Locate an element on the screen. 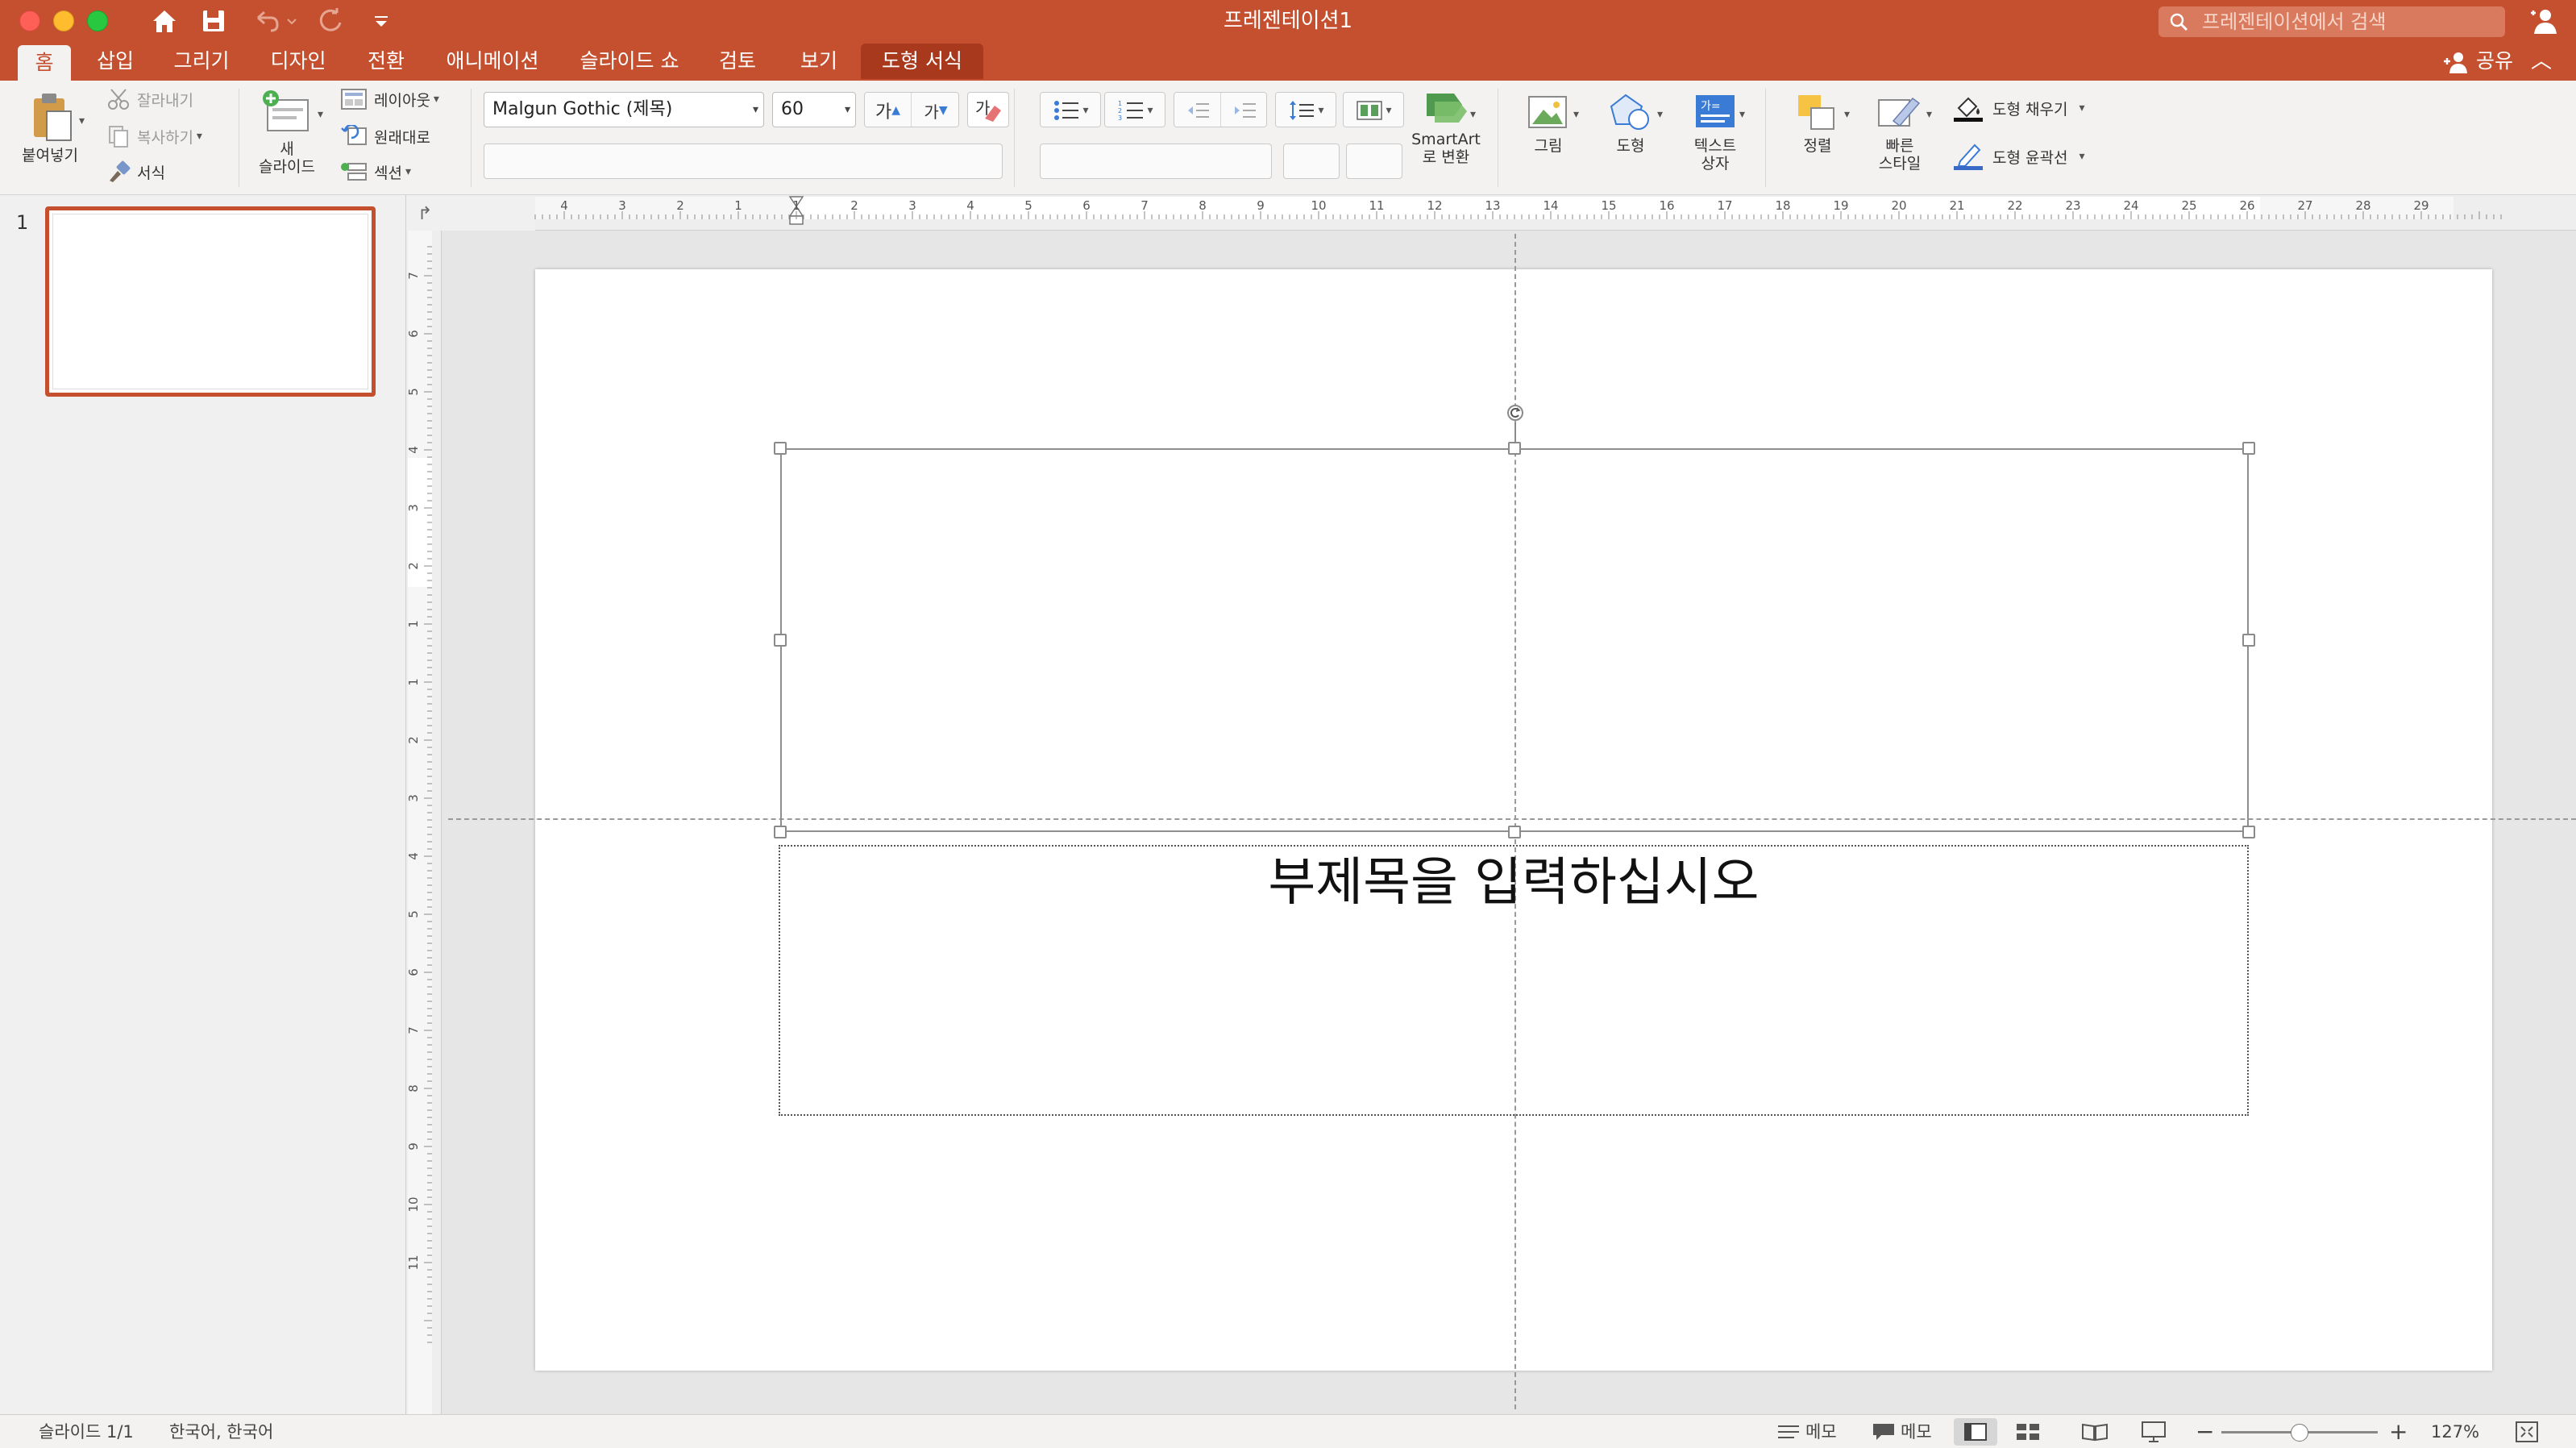 Image resolution: width=2576 pixels, height=1448 pixels. account-icon is located at coordinates (2544, 21).